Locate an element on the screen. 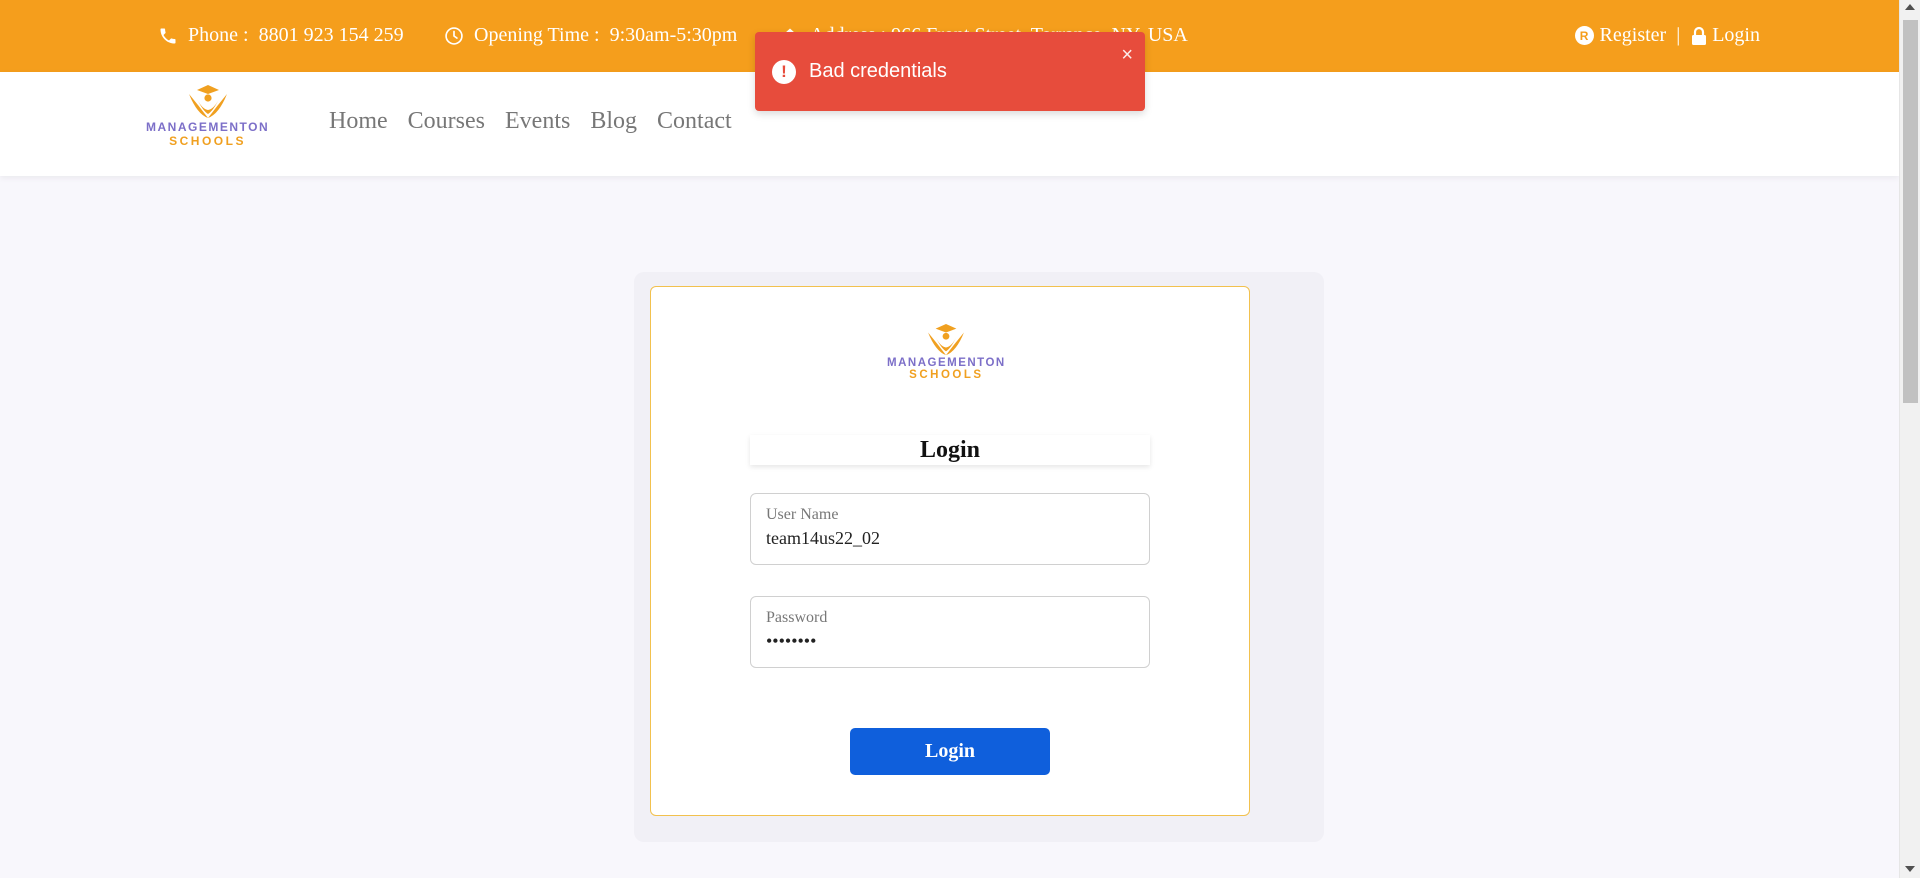 Image resolution: width=1920 pixels, height=878 pixels. main-menu: Home Courses Events Blog Contact is located at coordinates (530, 121).